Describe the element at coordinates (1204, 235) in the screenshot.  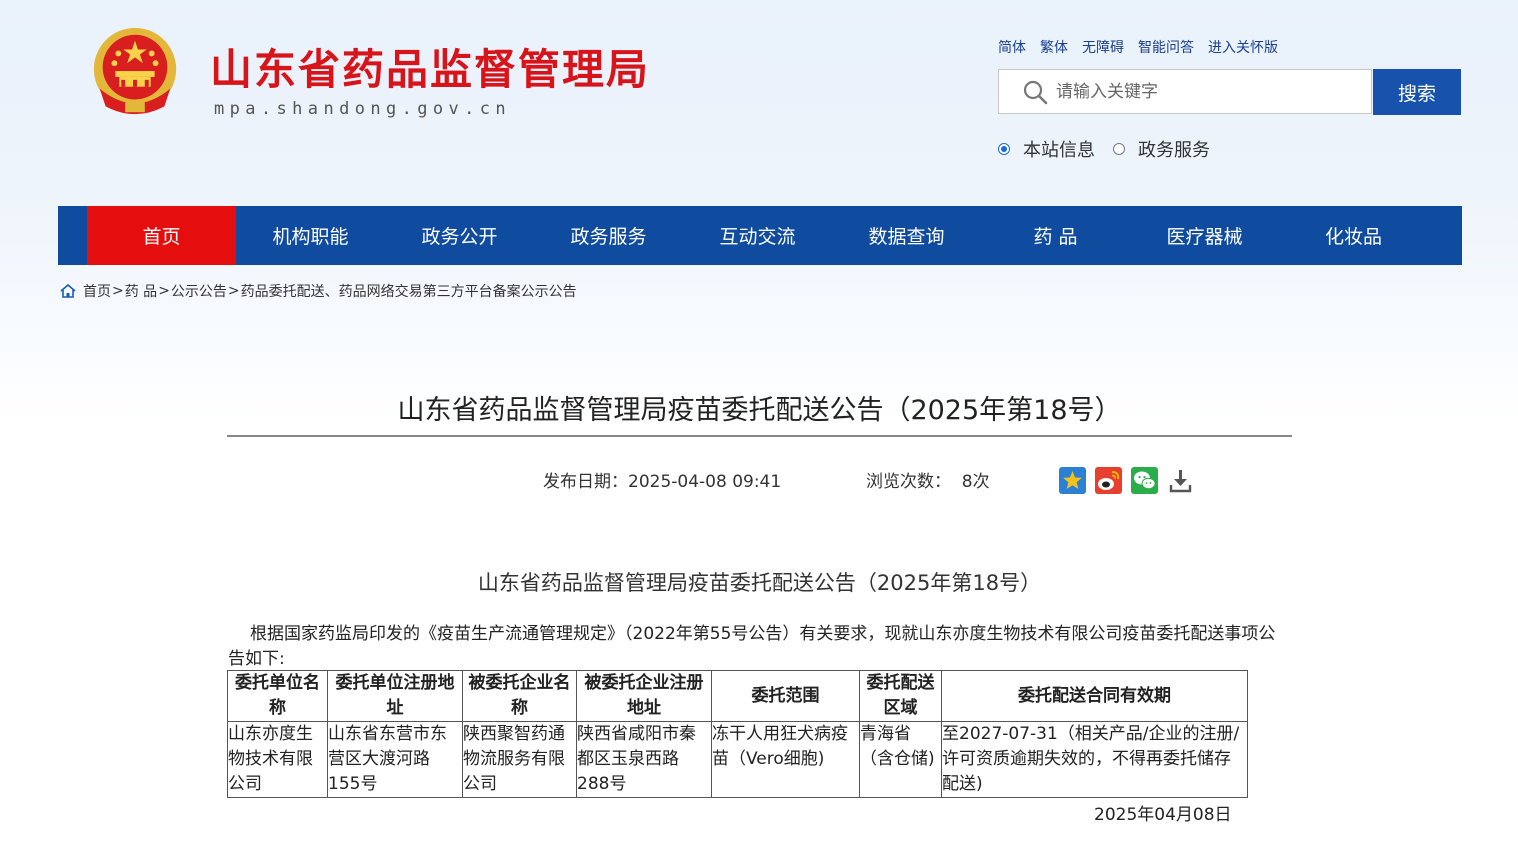
I see `nav-medical-devices: 医疗器械` at that location.